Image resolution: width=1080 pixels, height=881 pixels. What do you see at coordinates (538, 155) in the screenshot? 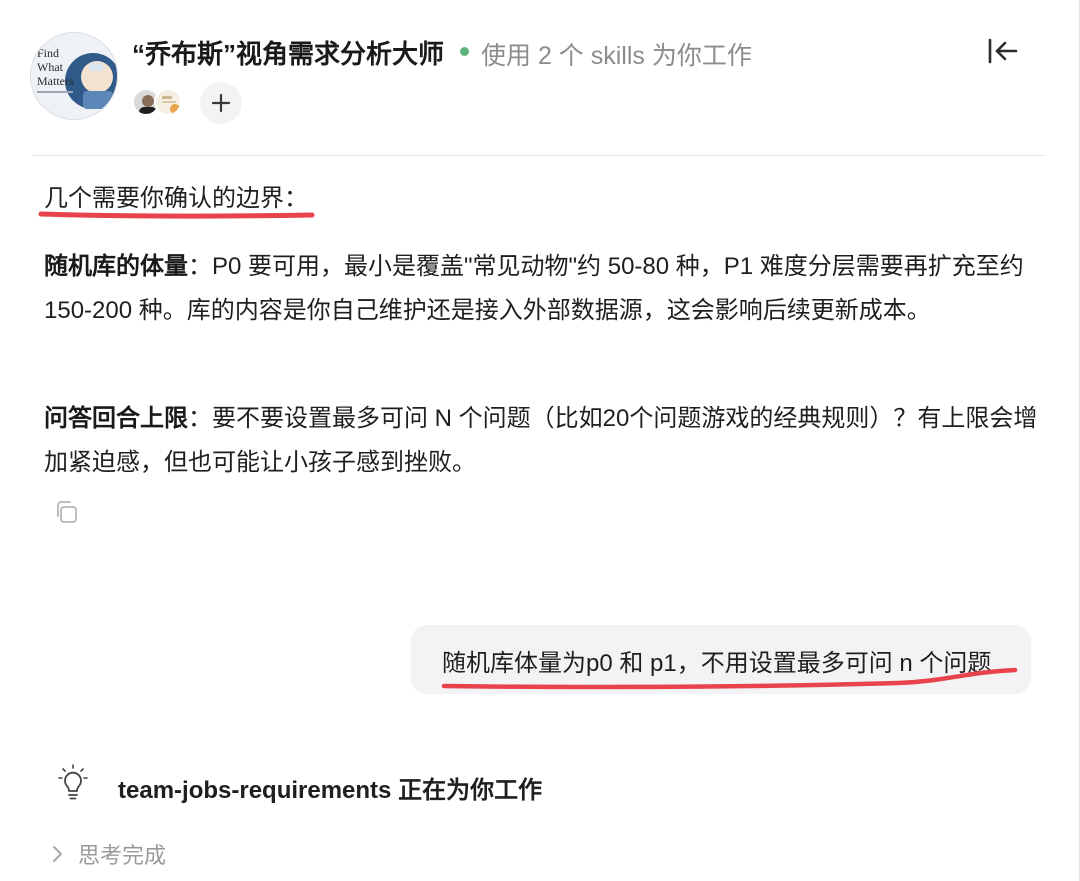
I see `header-divider` at bounding box center [538, 155].